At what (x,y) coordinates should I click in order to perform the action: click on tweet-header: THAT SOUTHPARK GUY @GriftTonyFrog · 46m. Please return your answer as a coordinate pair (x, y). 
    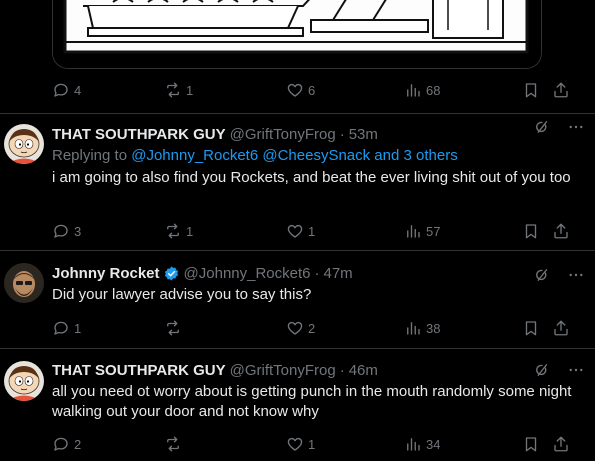
    Looking at the image, I should click on (312, 370).